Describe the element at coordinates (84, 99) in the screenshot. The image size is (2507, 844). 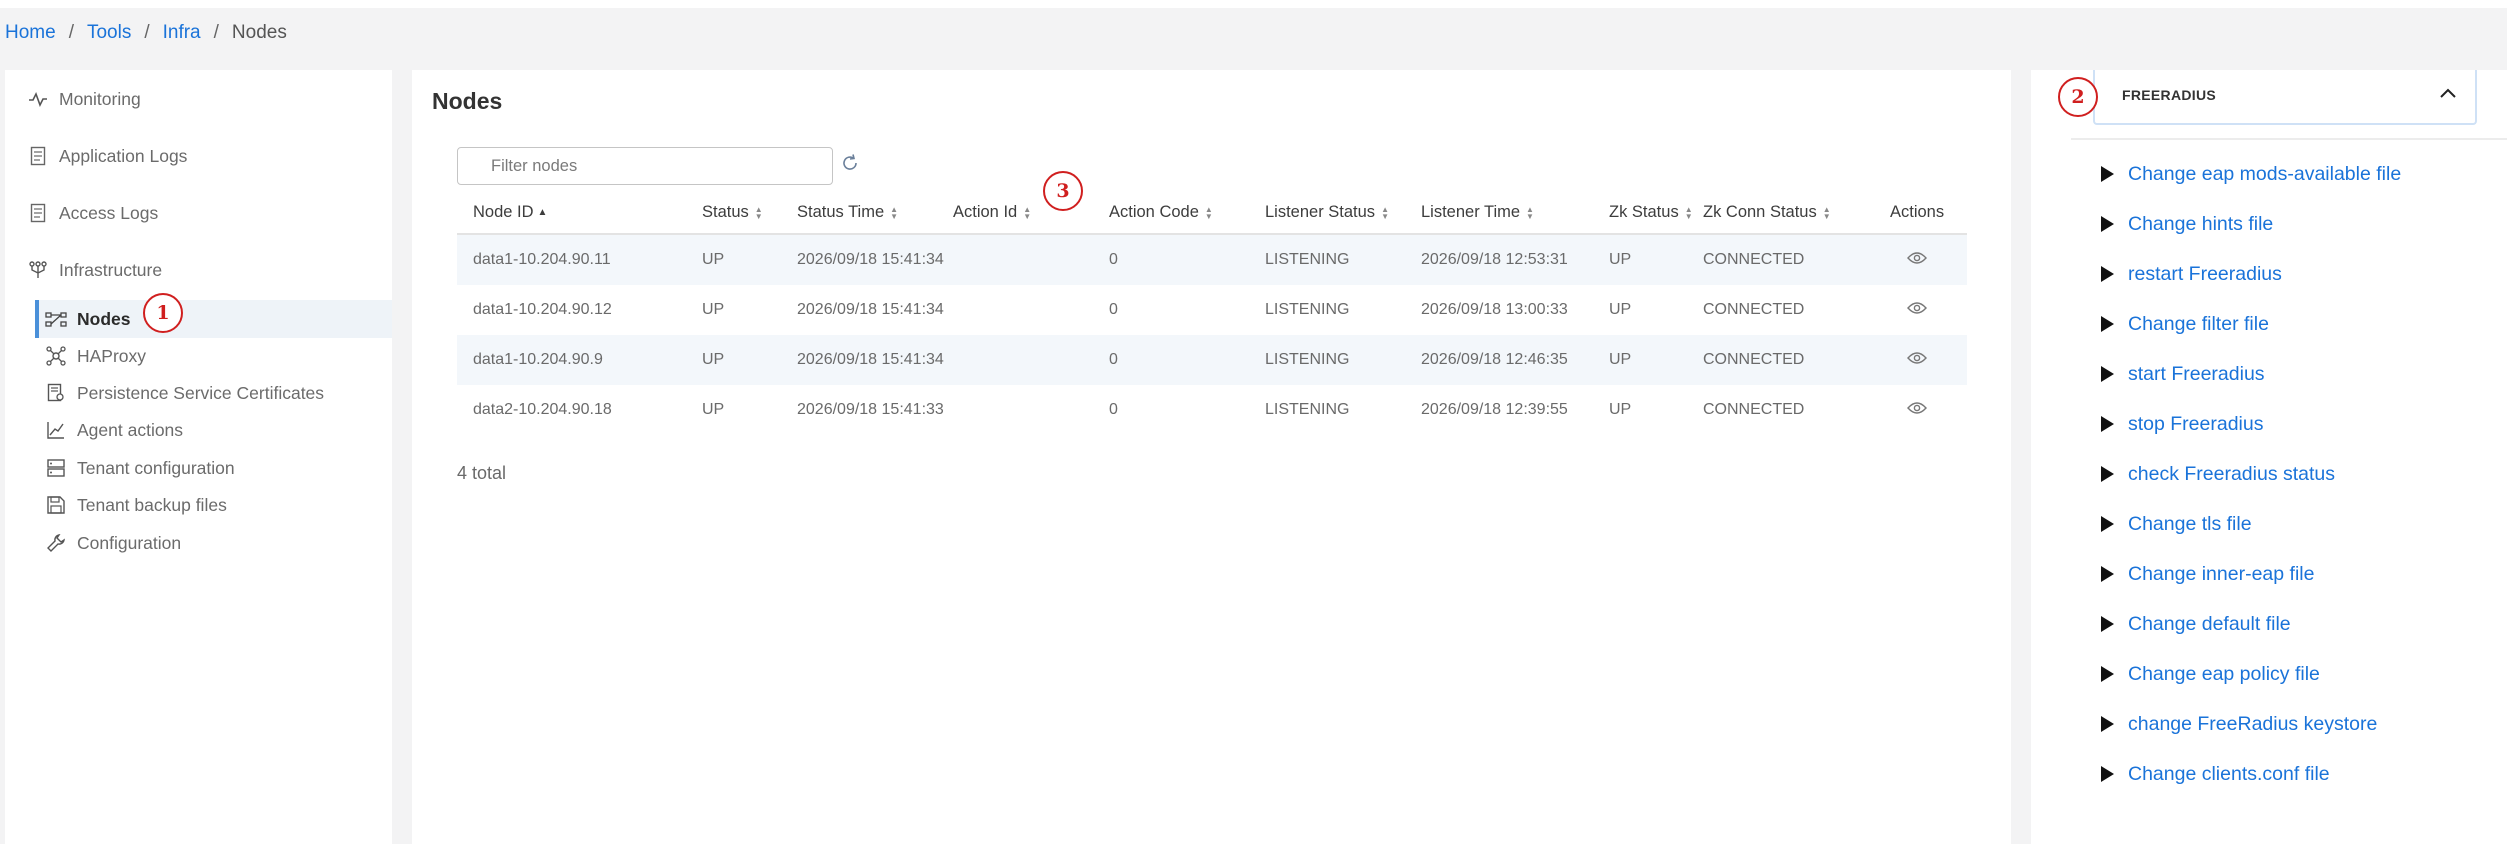
I see `sidebar-item-monitoring: Monitoring` at that location.